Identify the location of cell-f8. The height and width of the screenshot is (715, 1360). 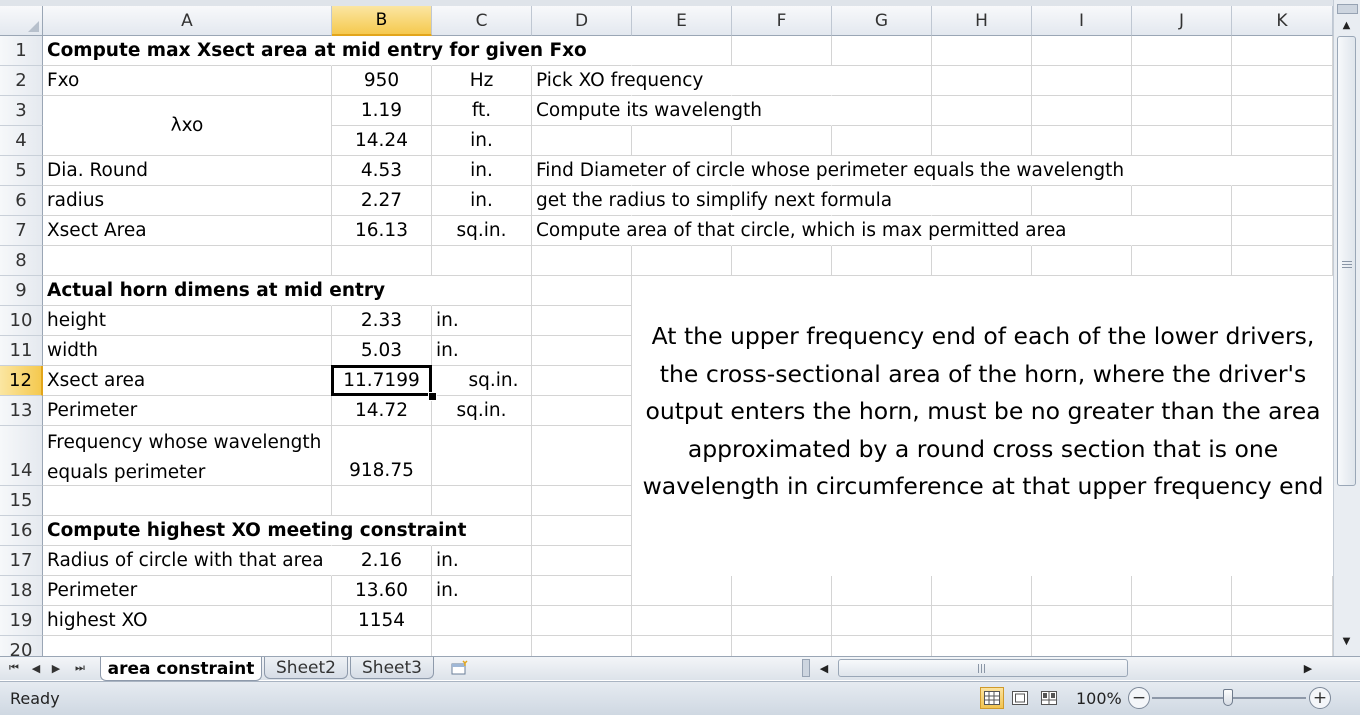
(782, 261).